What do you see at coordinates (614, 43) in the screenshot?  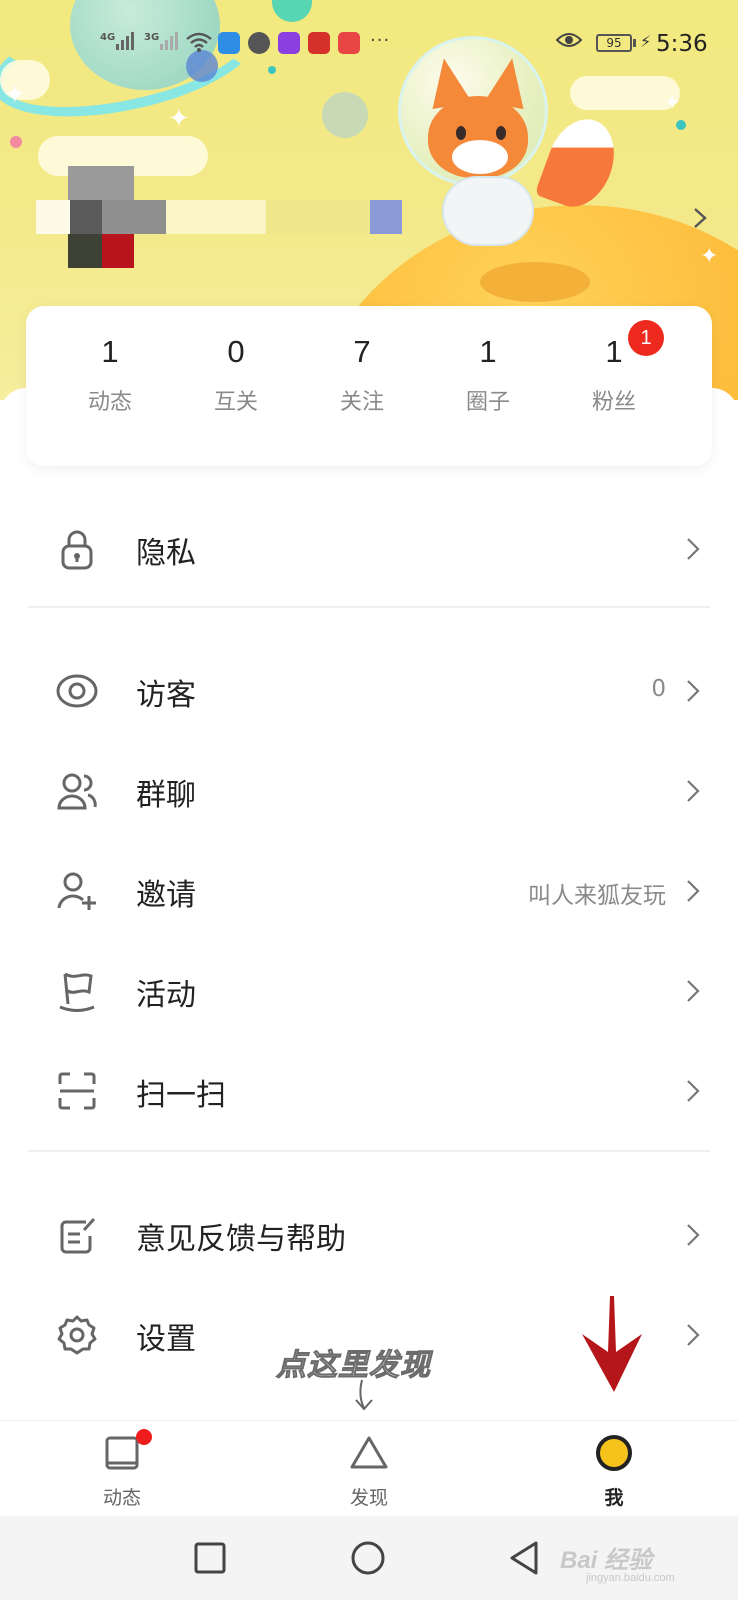 I see `battery-icon: 95` at bounding box center [614, 43].